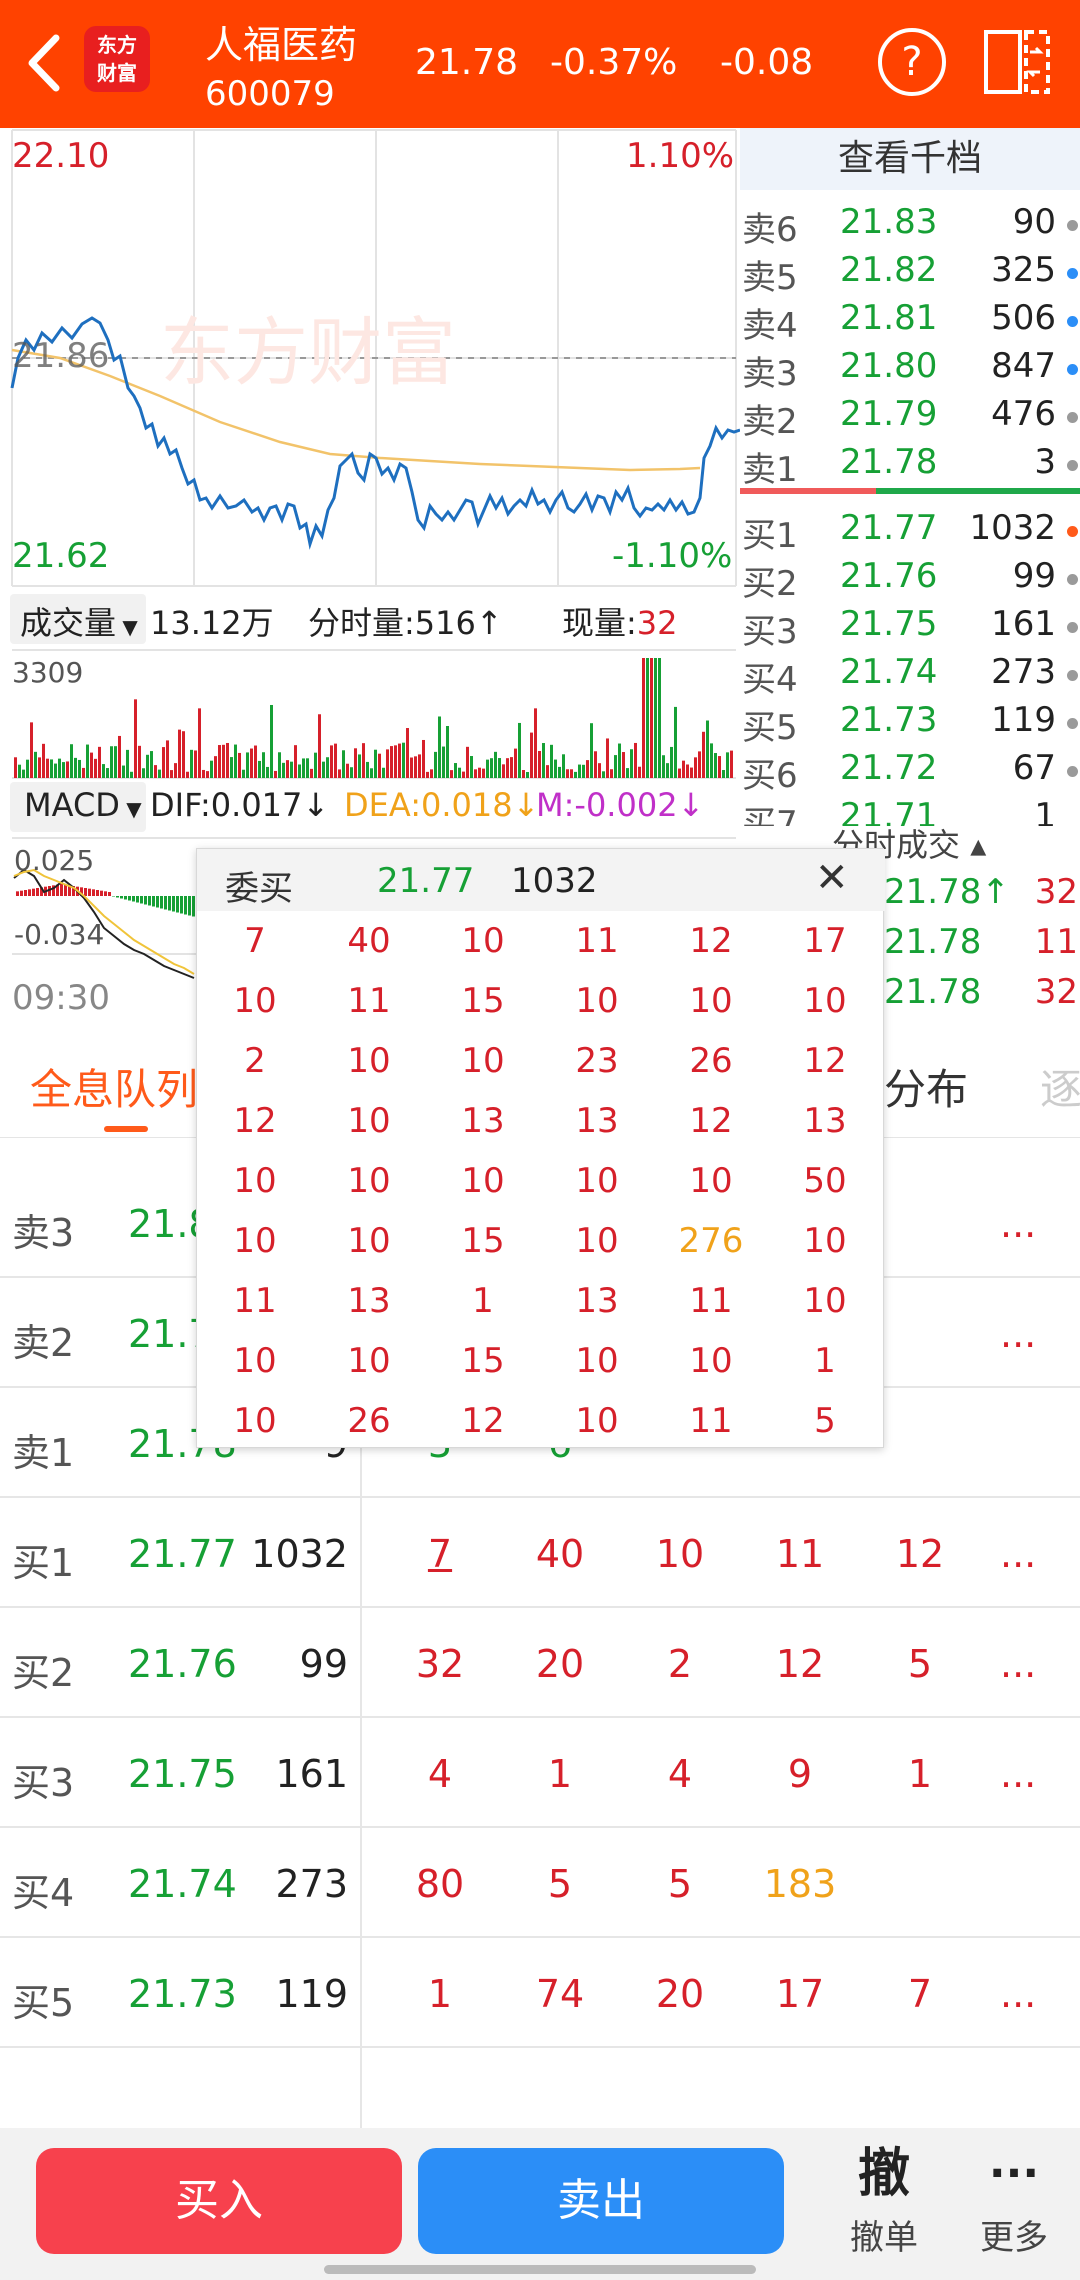 Image resolution: width=1080 pixels, height=2280 pixels. What do you see at coordinates (78, 619) in the screenshot?
I see `volume-selector: 成交量 ▼` at bounding box center [78, 619].